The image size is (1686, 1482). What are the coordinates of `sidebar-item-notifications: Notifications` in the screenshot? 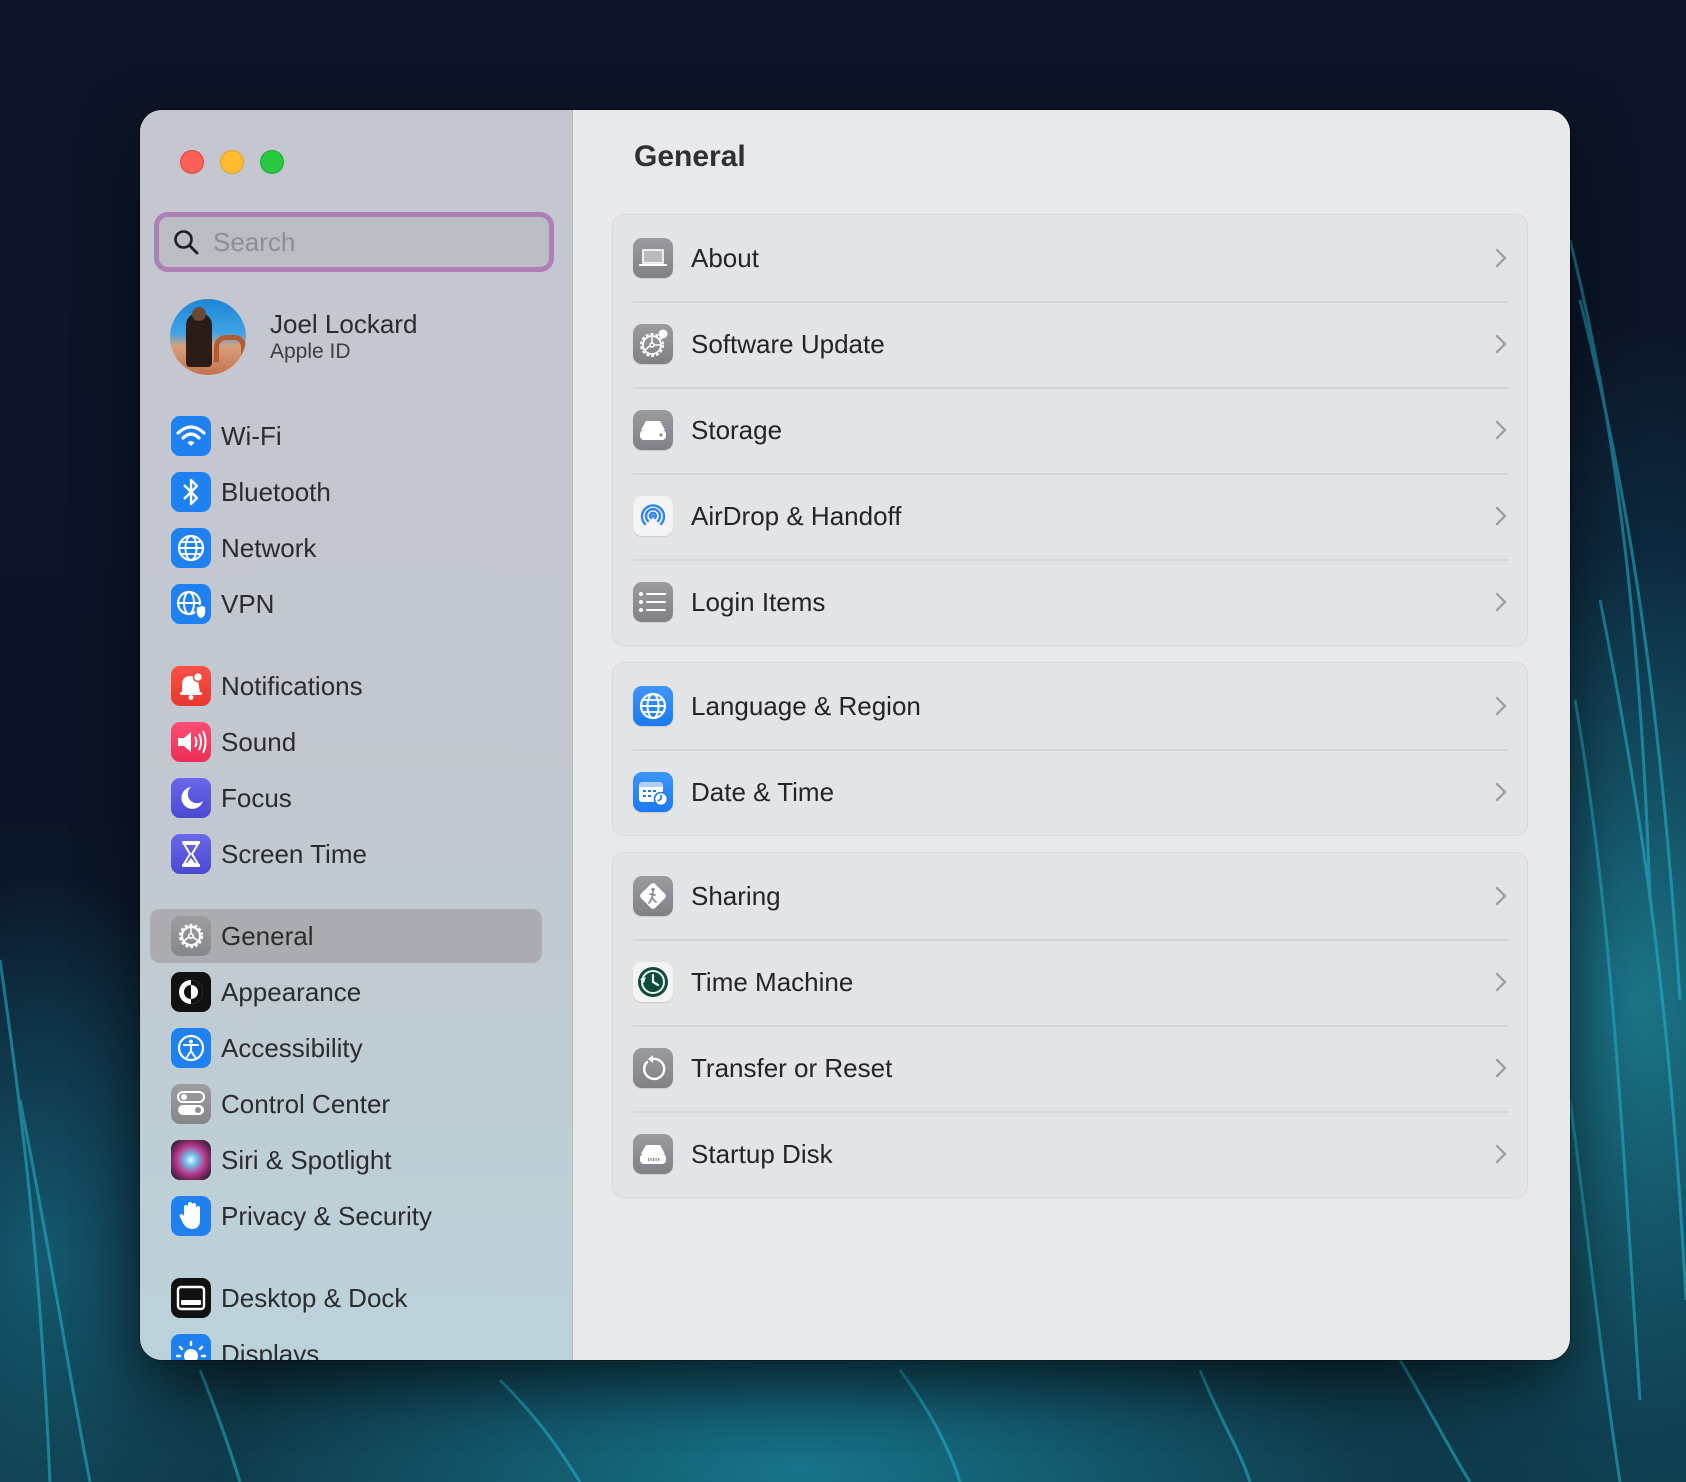 It's located at (346, 686).